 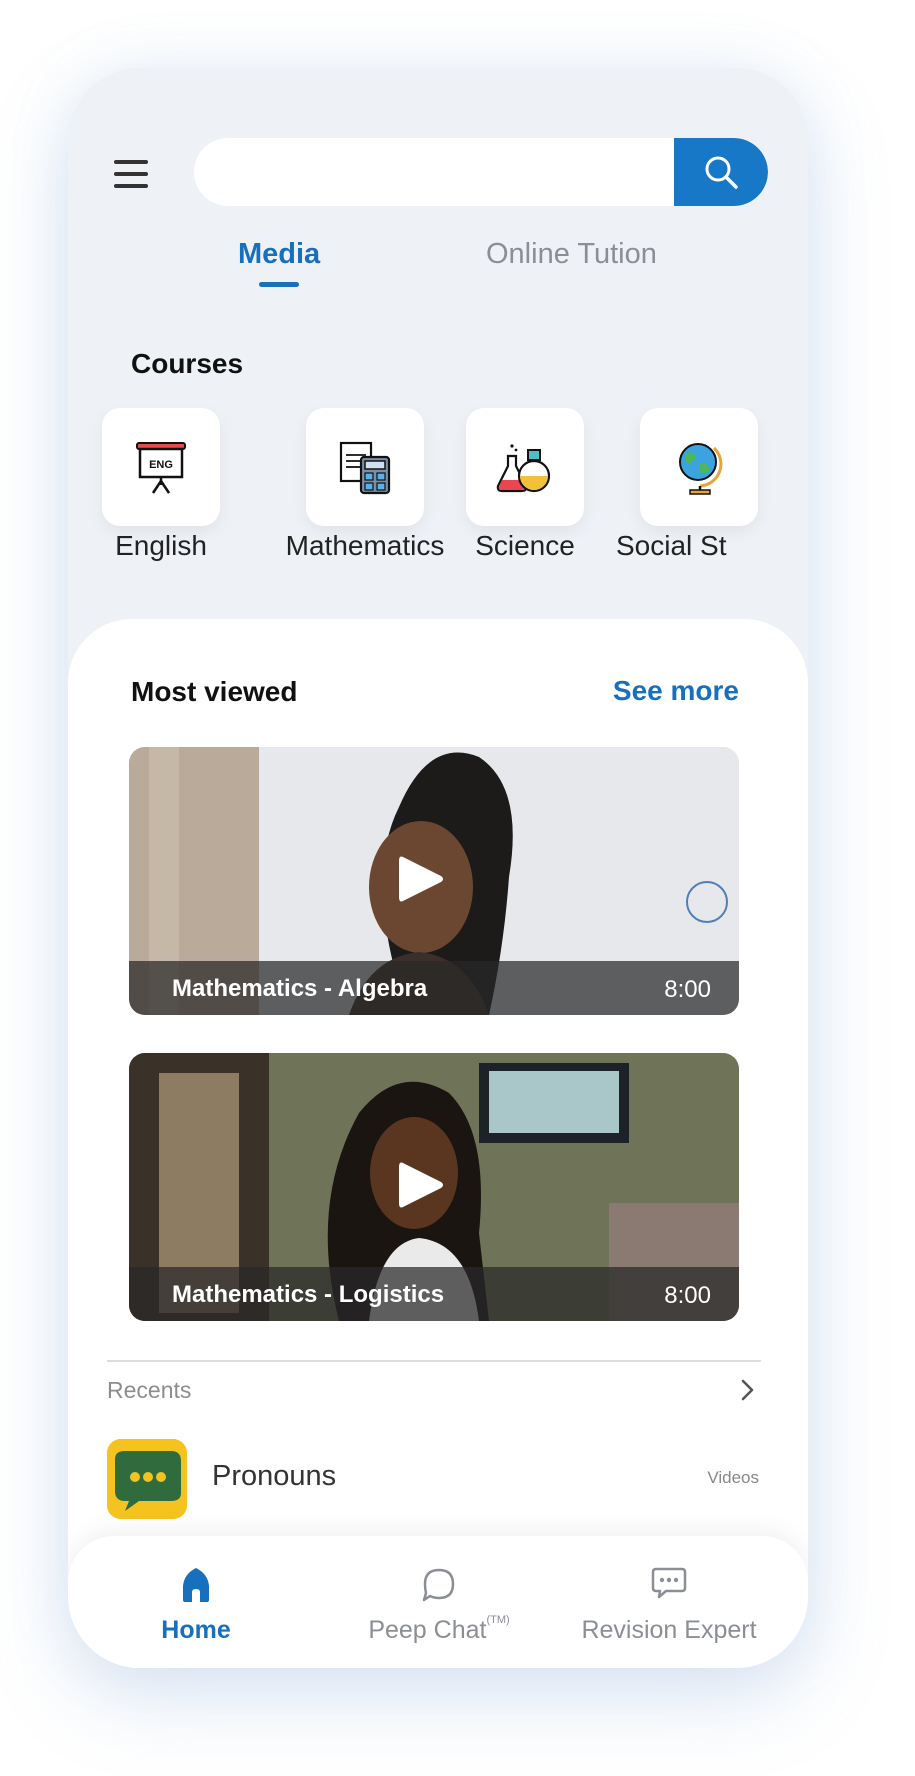 What do you see at coordinates (733, 1477) in the screenshot?
I see `recent-item-type: Videos` at bounding box center [733, 1477].